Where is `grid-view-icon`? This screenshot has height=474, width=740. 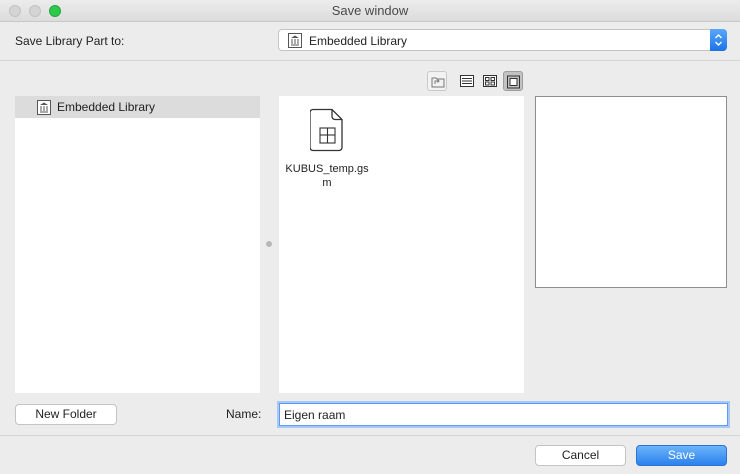
grid-view-icon is located at coordinates (490, 81).